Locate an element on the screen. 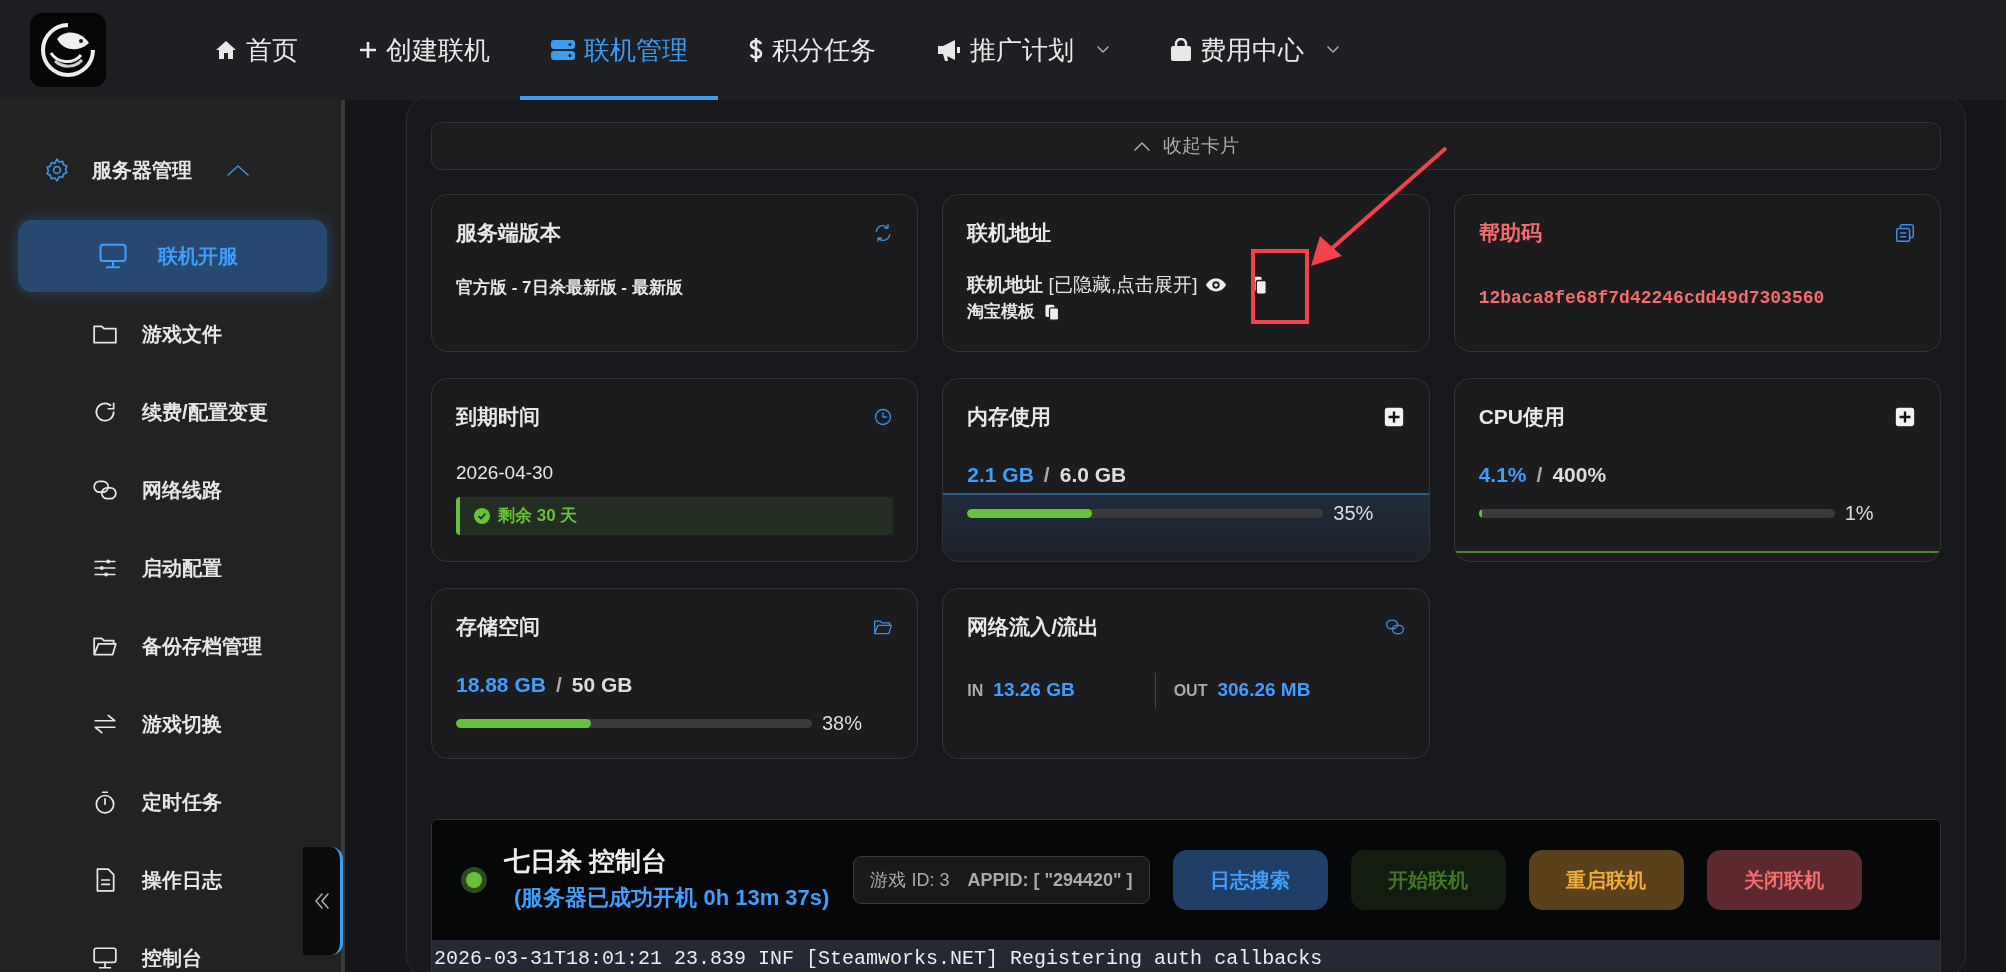  card-title: 网络流入/流出 is located at coordinates (1033, 627).